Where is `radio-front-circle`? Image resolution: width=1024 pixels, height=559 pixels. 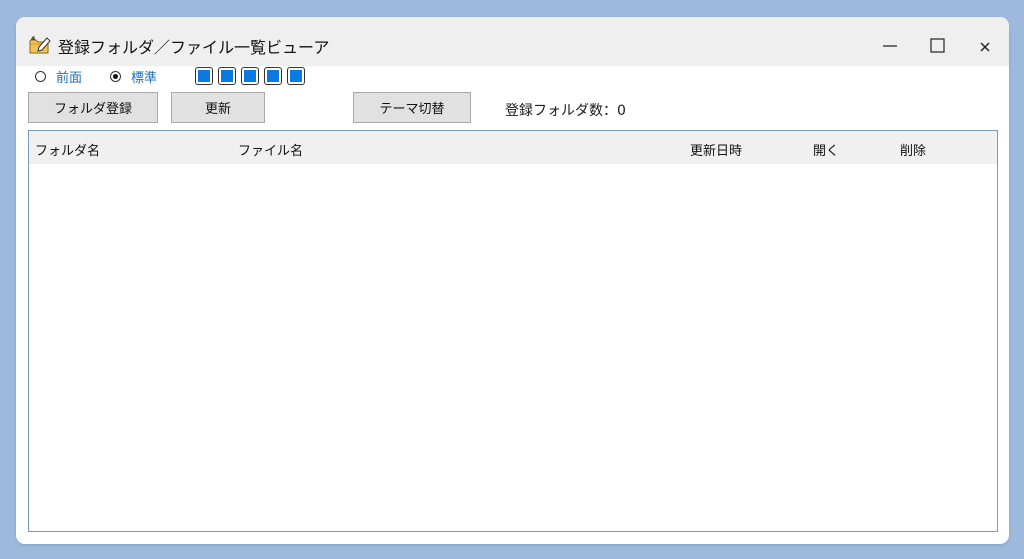 radio-front-circle is located at coordinates (40, 76).